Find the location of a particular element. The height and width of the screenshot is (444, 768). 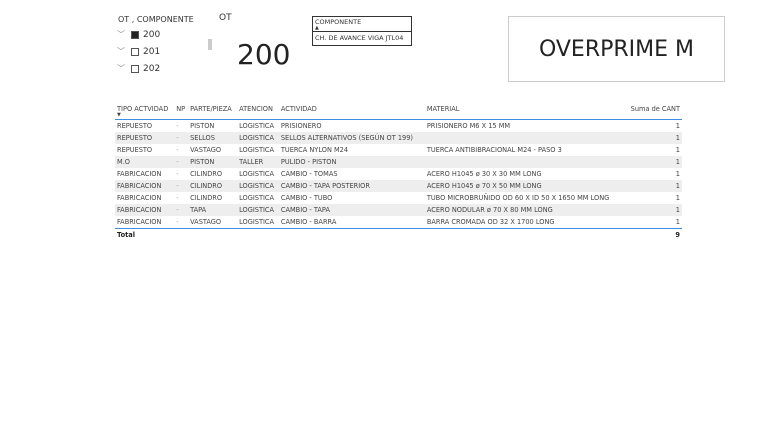

brand-title: OVERPRIME M is located at coordinates (616, 49).